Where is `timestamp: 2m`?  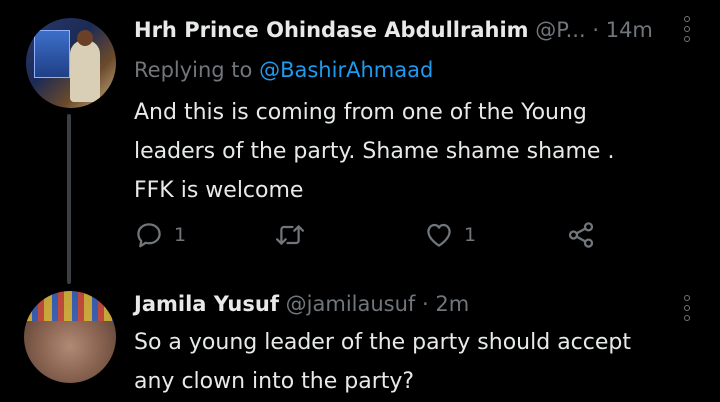 timestamp: 2m is located at coordinates (452, 304).